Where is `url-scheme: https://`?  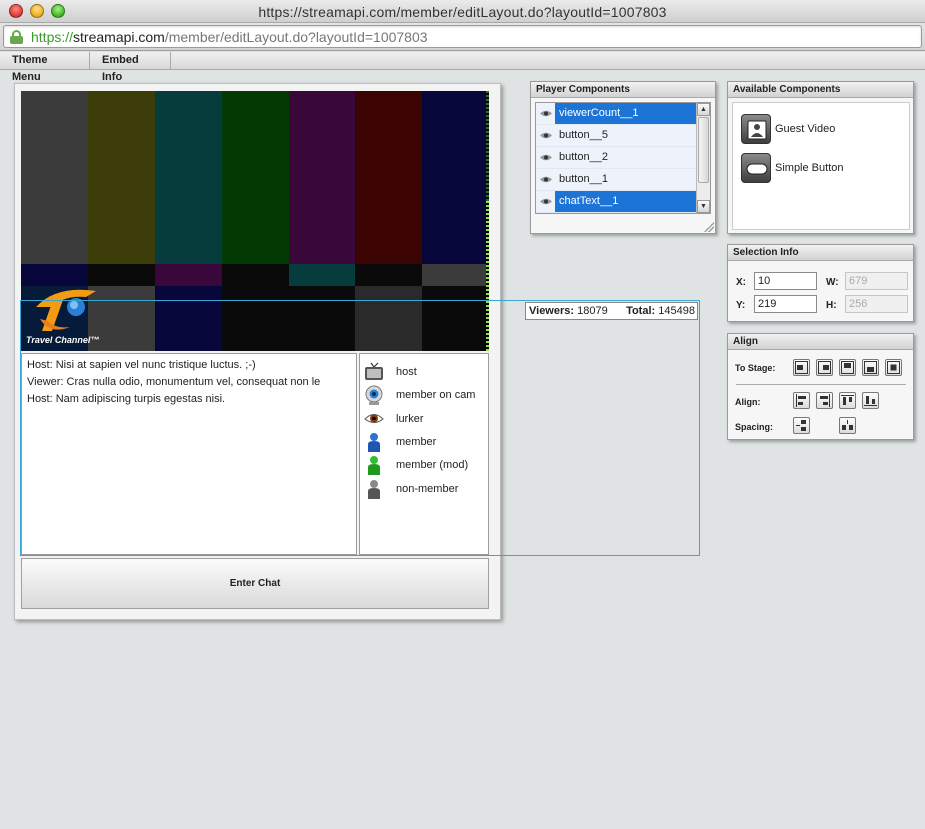
url-scheme: https:// is located at coordinates (52, 37).